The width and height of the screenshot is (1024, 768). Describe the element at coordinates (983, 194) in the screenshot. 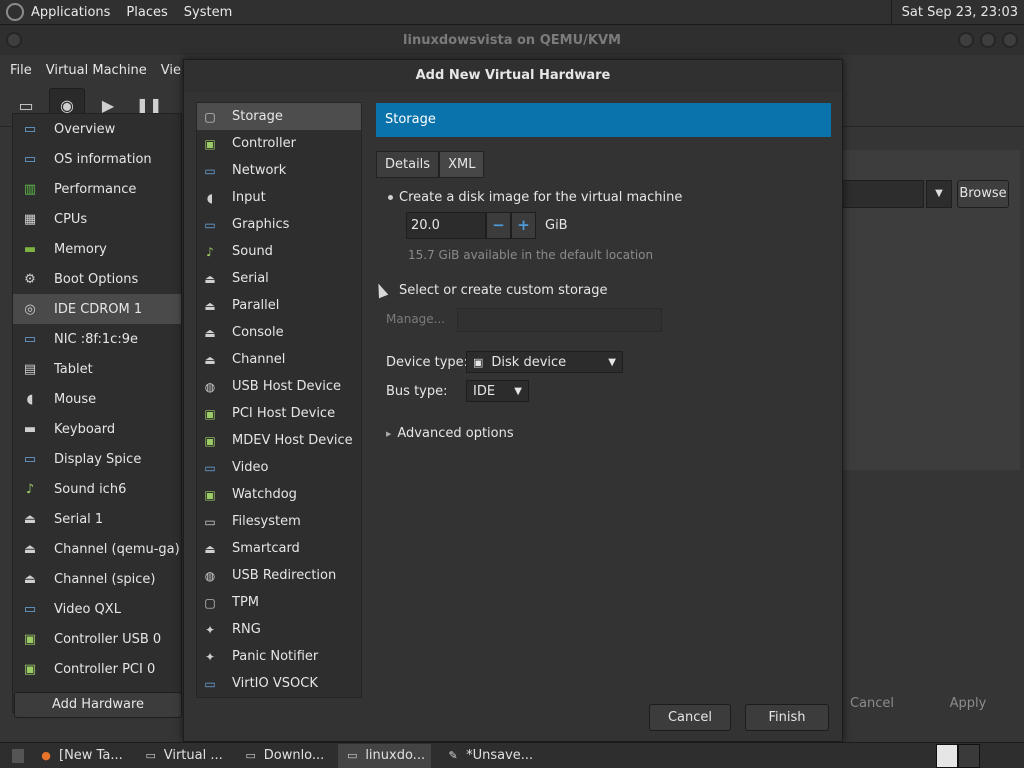

I see `browse-button: Browse` at that location.